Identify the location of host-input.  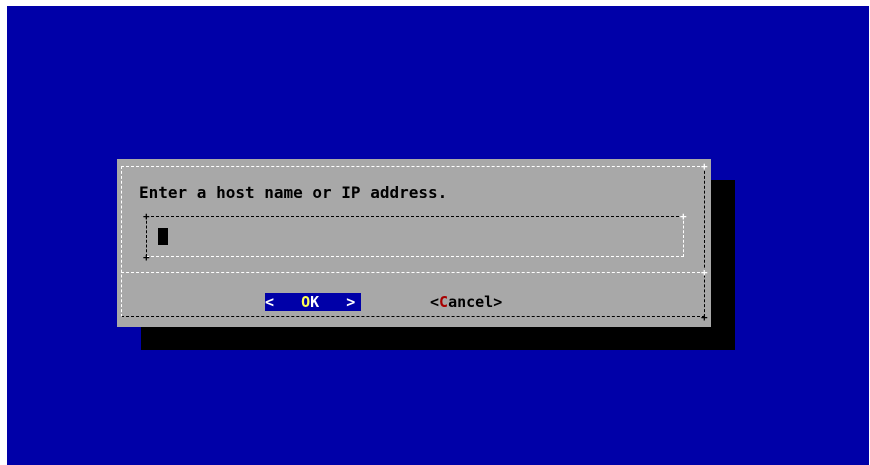
(413, 238).